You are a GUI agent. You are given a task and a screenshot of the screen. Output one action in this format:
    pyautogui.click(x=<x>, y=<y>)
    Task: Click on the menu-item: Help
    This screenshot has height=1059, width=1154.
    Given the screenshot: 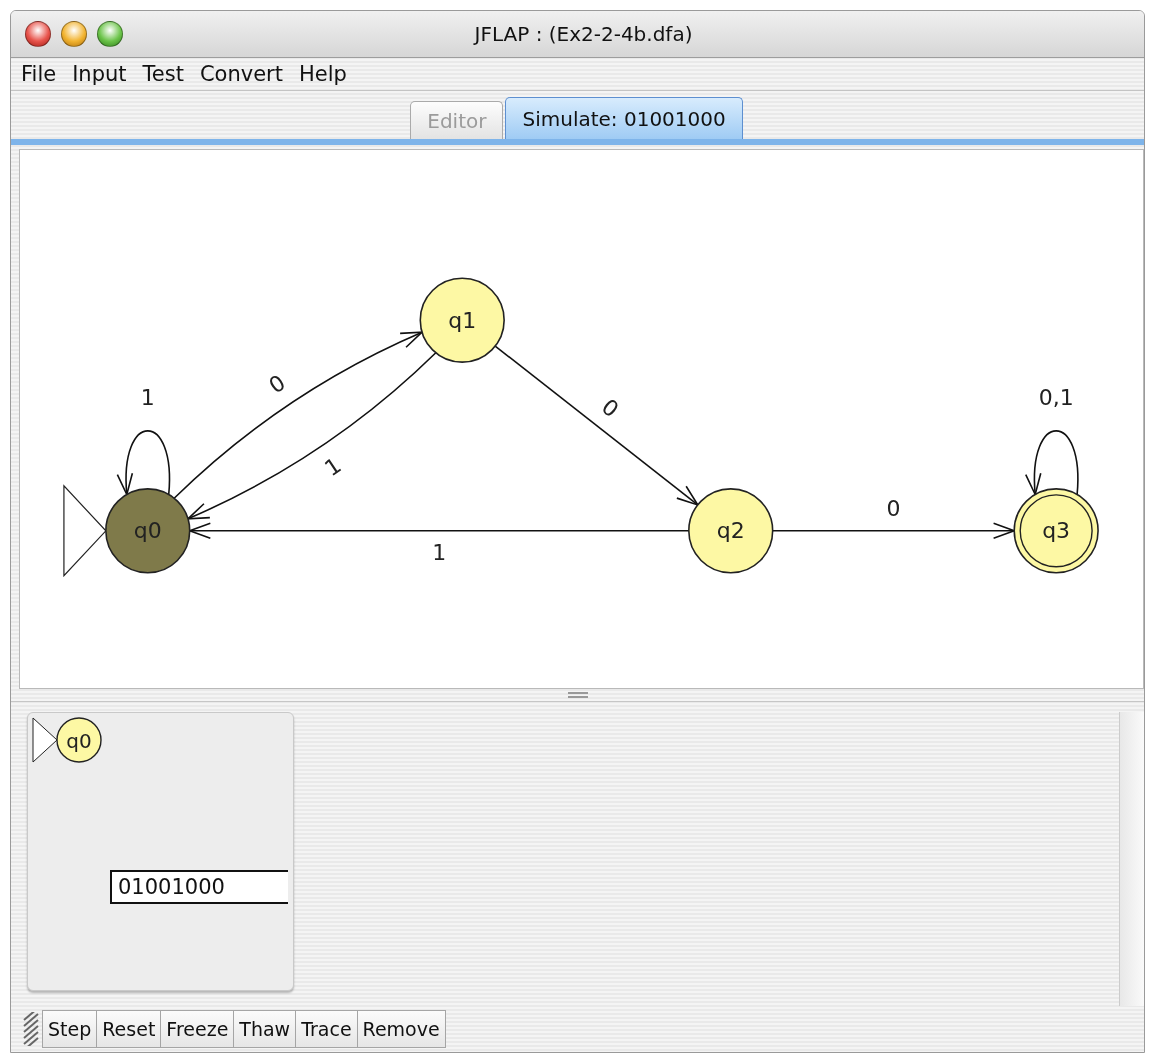 What is the action you would take?
    pyautogui.click(x=322, y=74)
    